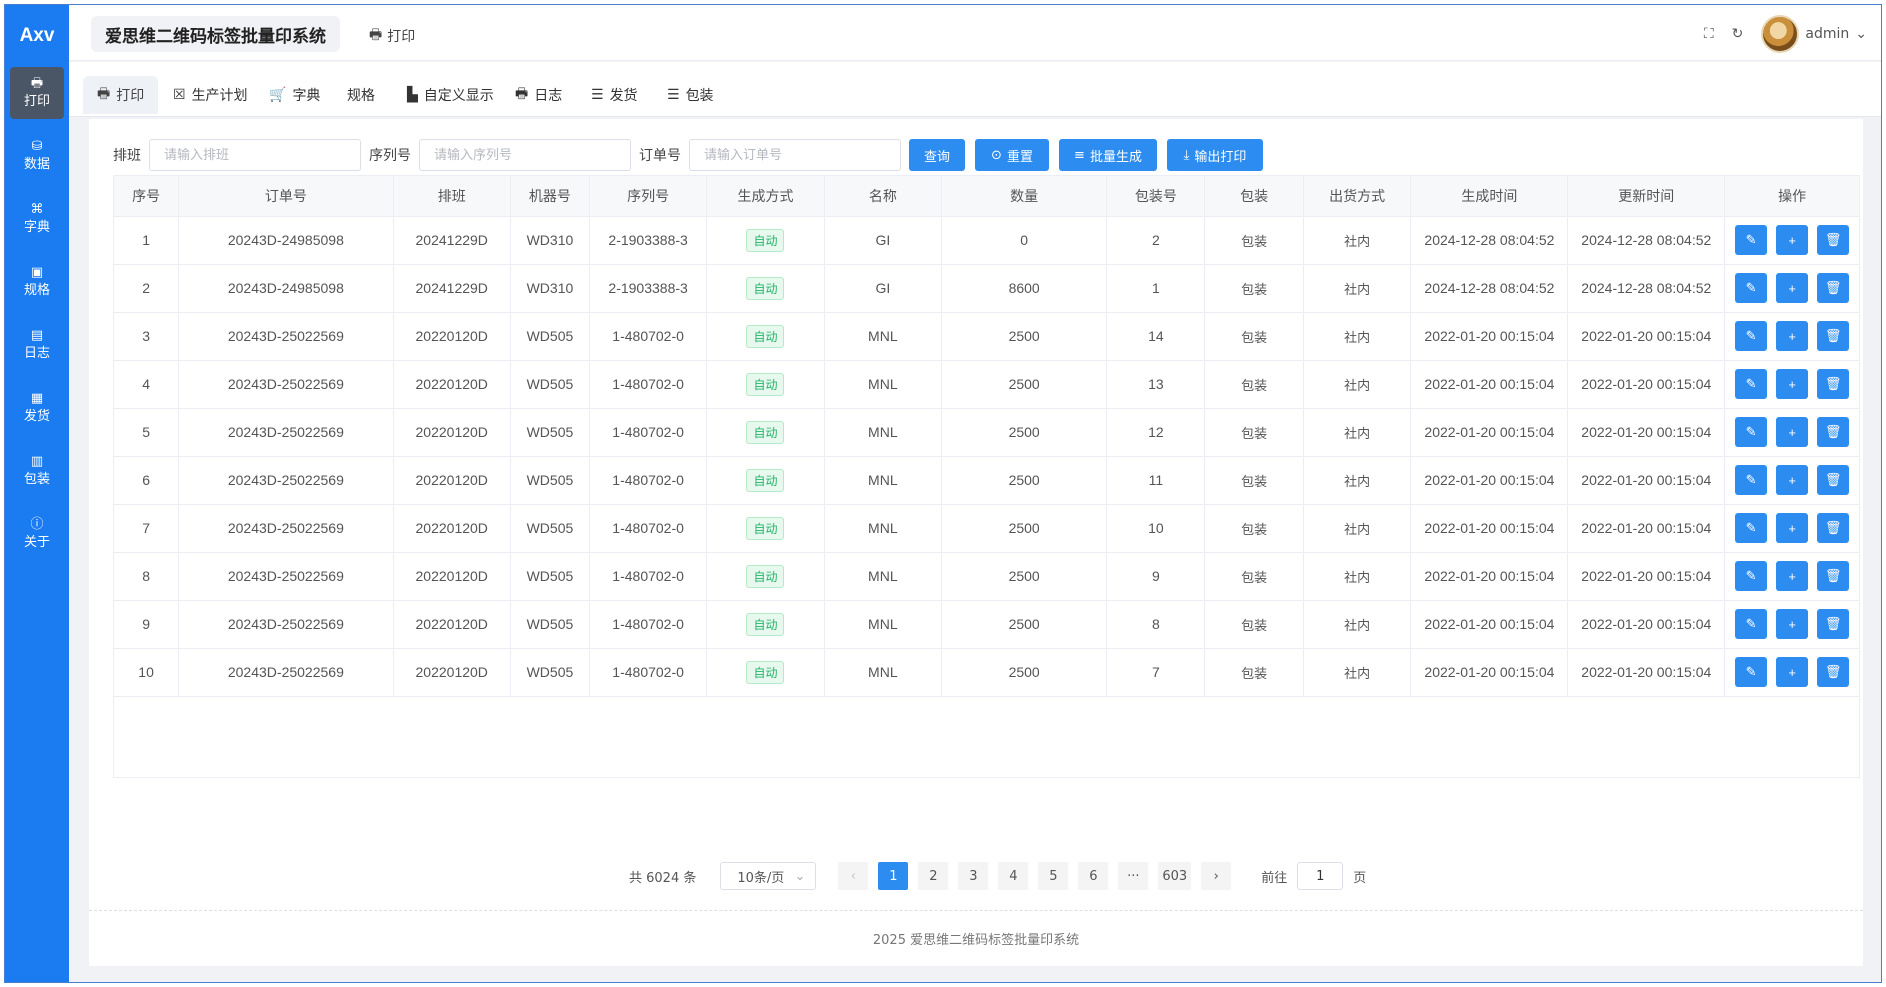 The height and width of the screenshot is (987, 1886). What do you see at coordinates (1216, 876) in the screenshot?
I see `next-page-button: ›` at bounding box center [1216, 876].